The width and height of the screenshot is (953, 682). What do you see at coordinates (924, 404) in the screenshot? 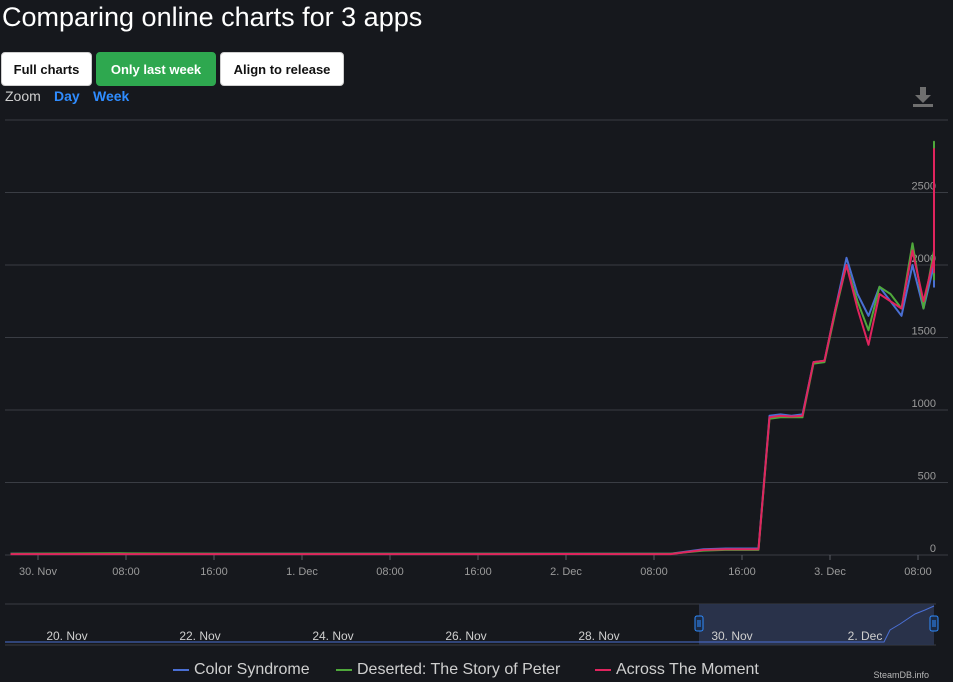
I see `y-tick-label: 1000` at bounding box center [924, 404].